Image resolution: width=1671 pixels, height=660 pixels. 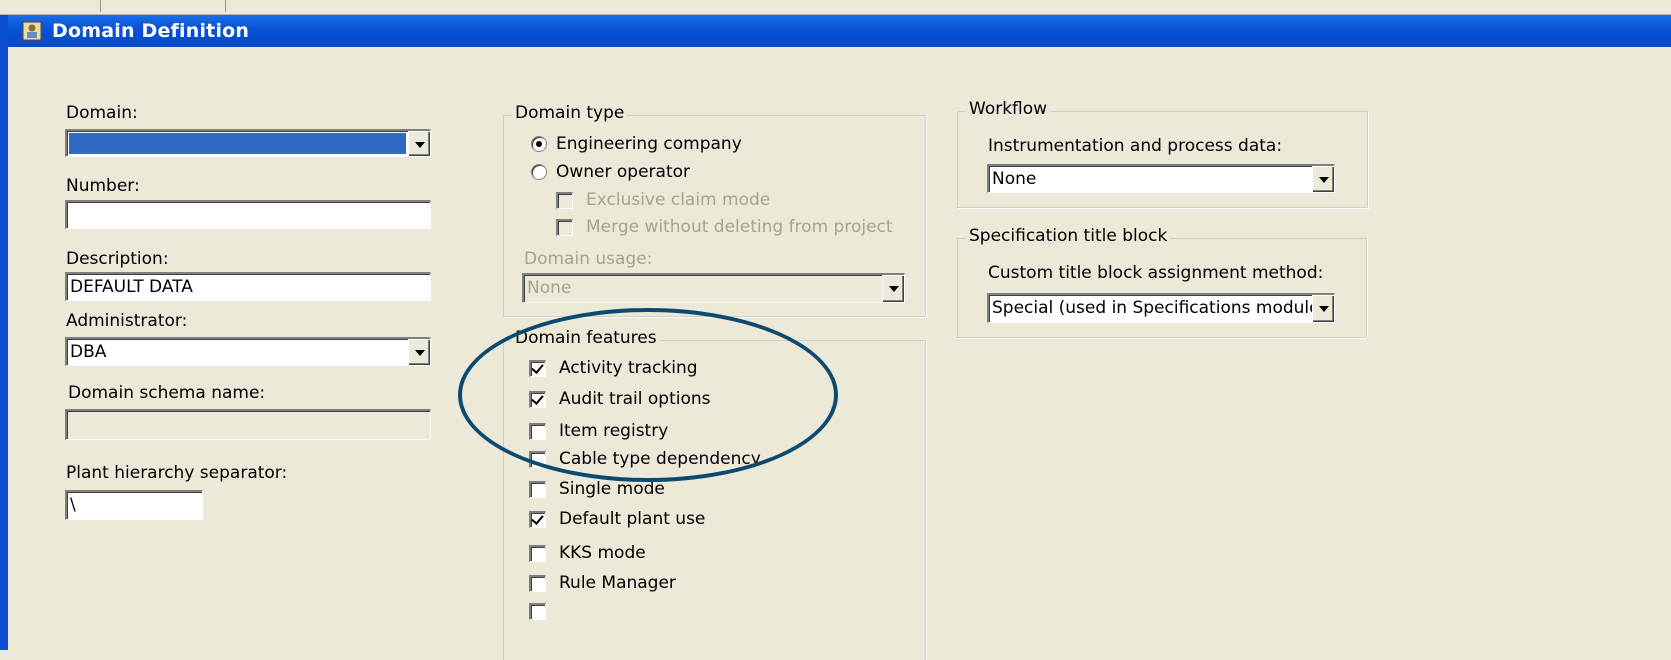 I want to click on domain-usage-dropdown-arrow, so click(x=893, y=288).